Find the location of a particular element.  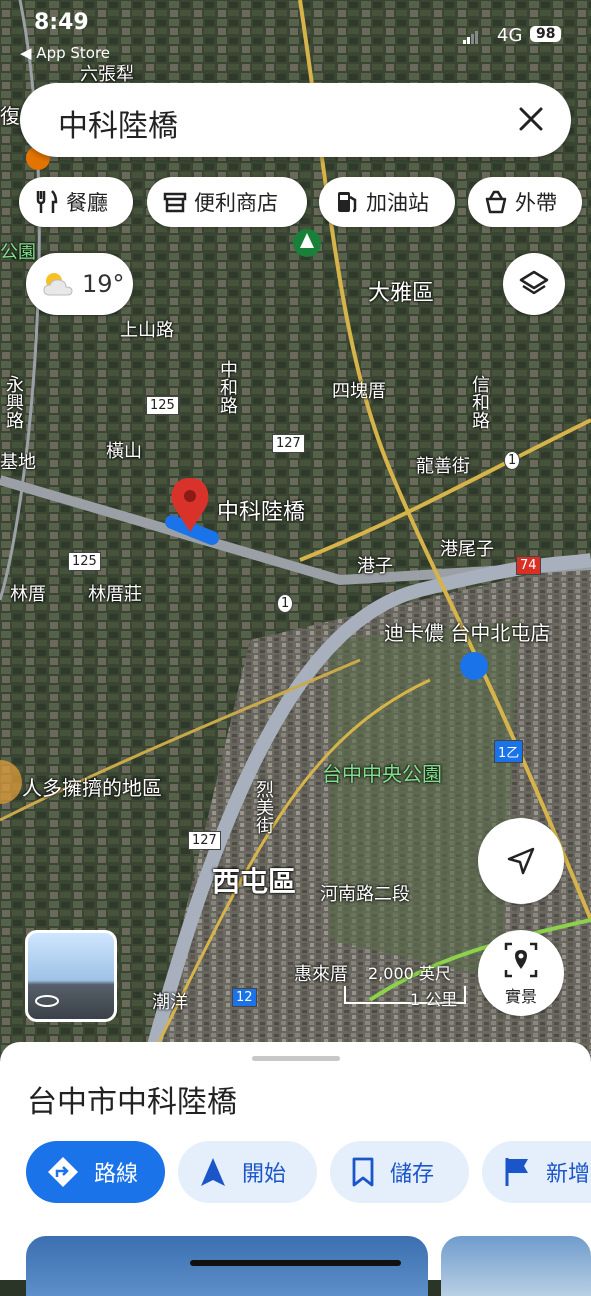

flag-icon is located at coordinates (516, 1172).